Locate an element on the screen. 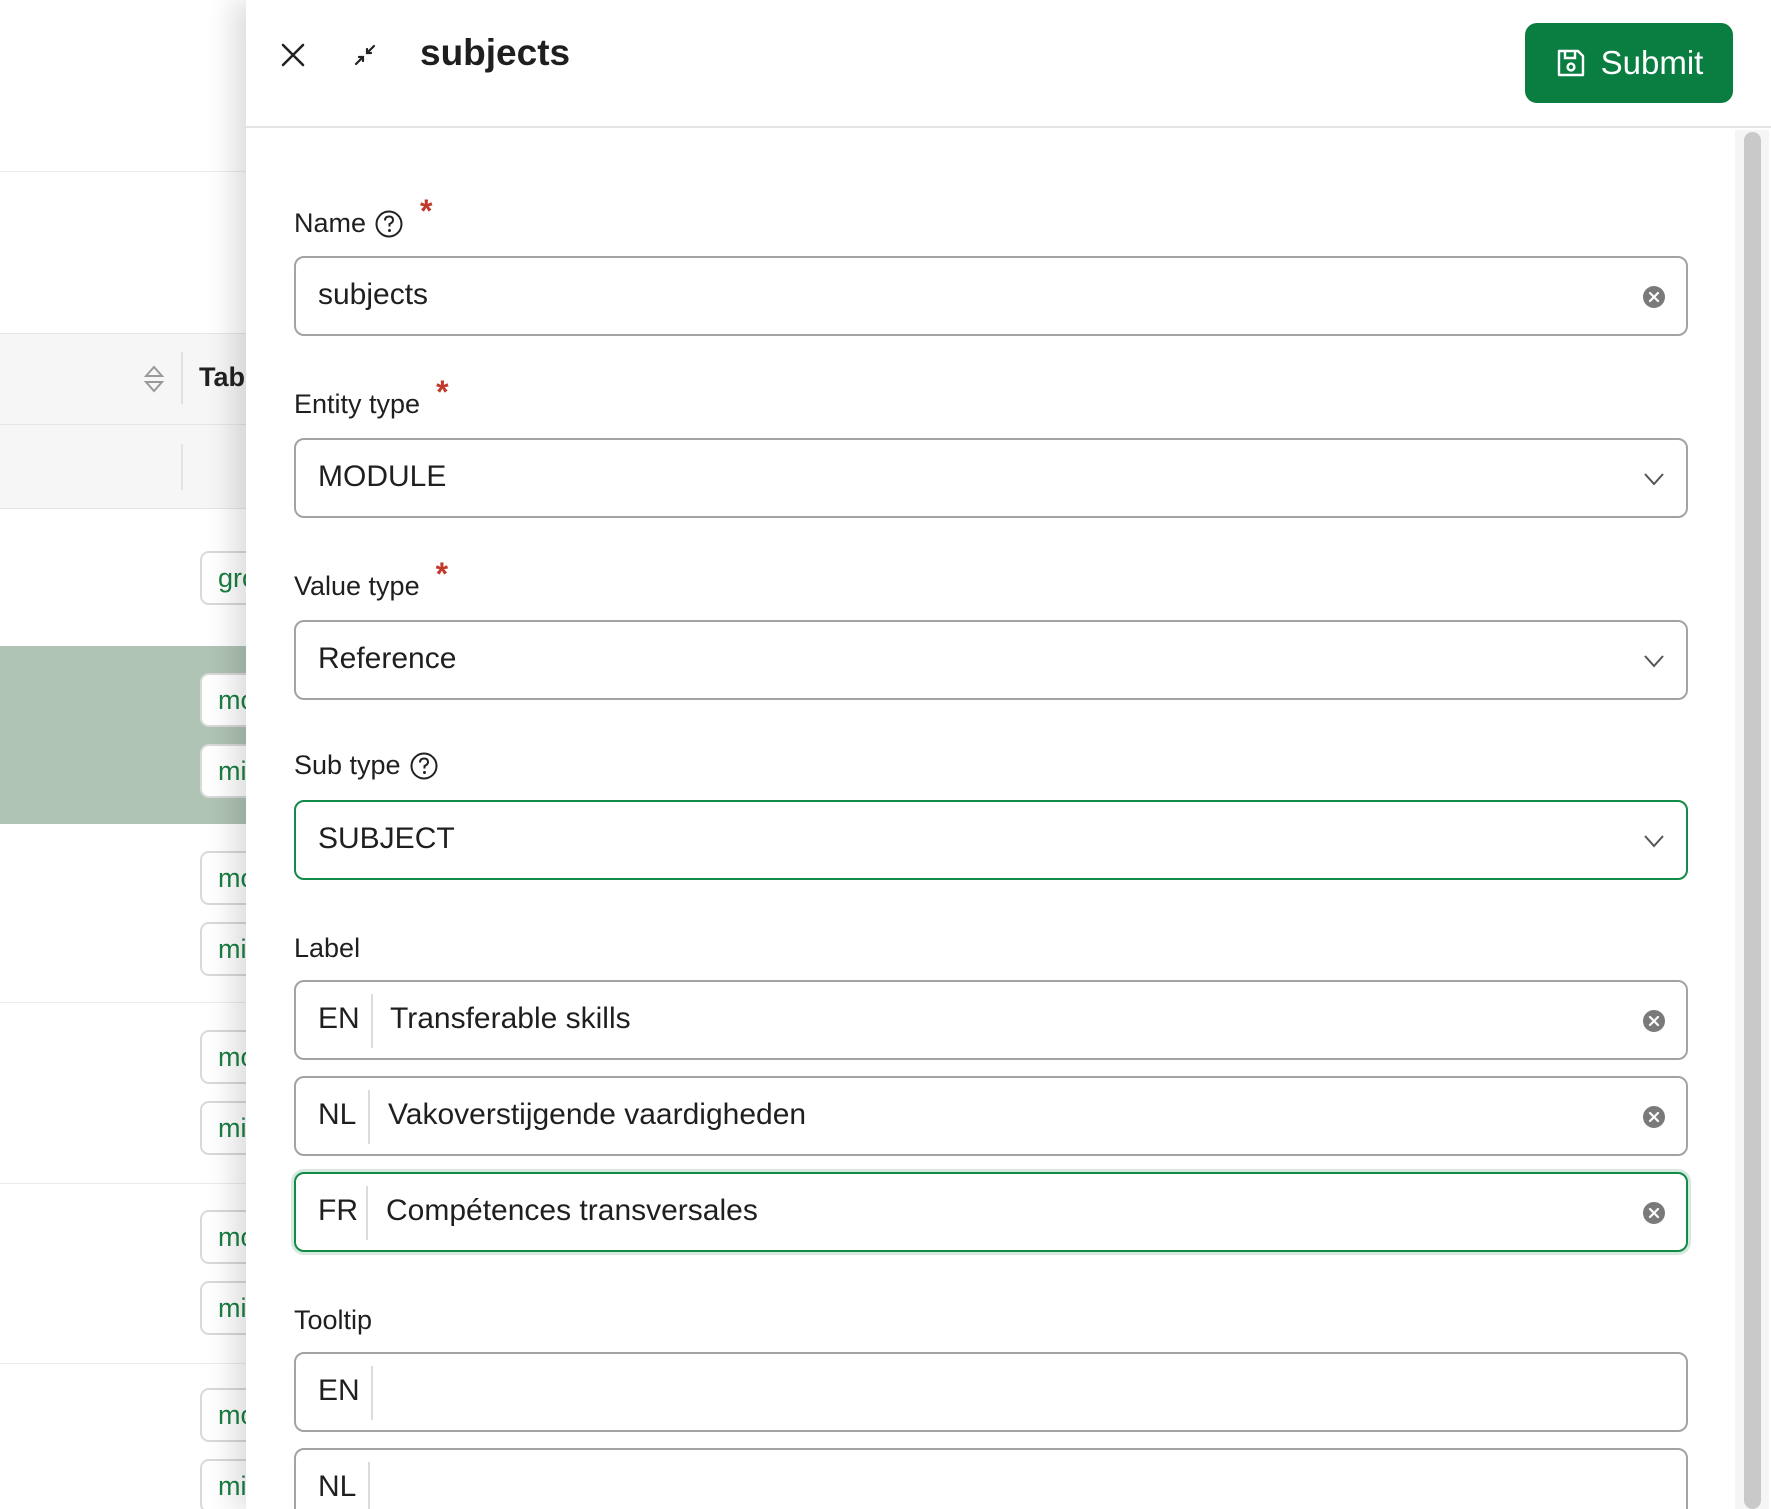 The image size is (1771, 1509). label-input-nl: NL Vakoverstijgende vaardigheden is located at coordinates (991, 1116).